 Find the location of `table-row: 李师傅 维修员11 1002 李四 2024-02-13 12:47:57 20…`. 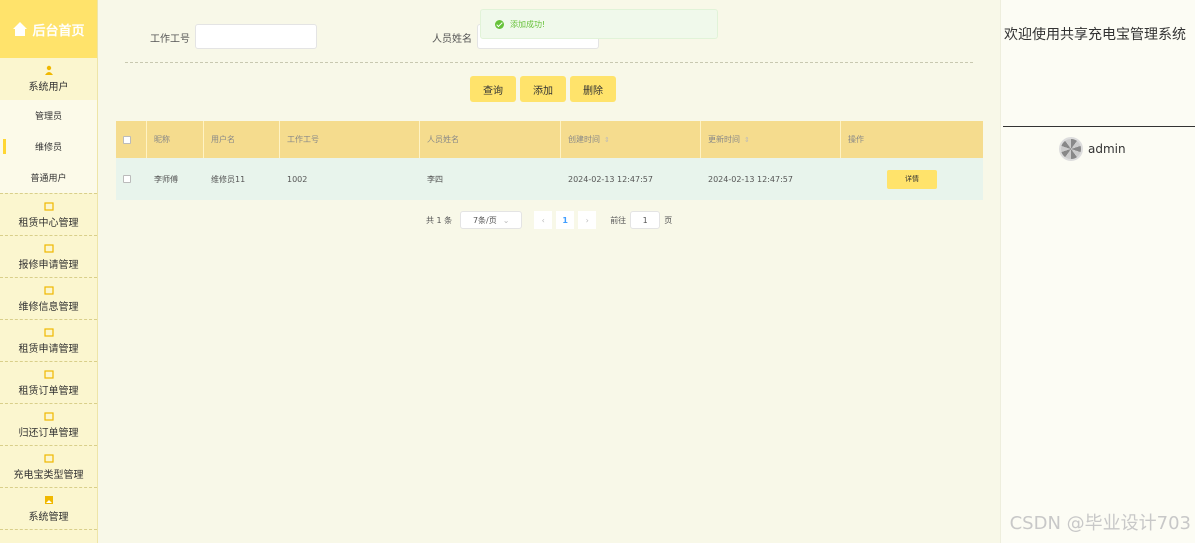

table-row: 李师傅 维修员11 1002 李四 2024-02-13 12:47:57 20… is located at coordinates (549, 179).